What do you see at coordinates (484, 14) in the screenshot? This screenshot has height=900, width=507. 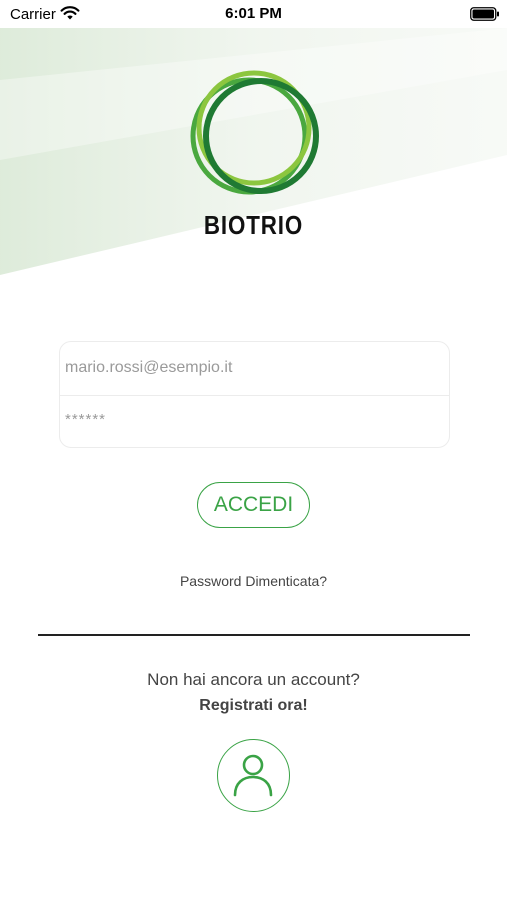 I see `battery-icon` at bounding box center [484, 14].